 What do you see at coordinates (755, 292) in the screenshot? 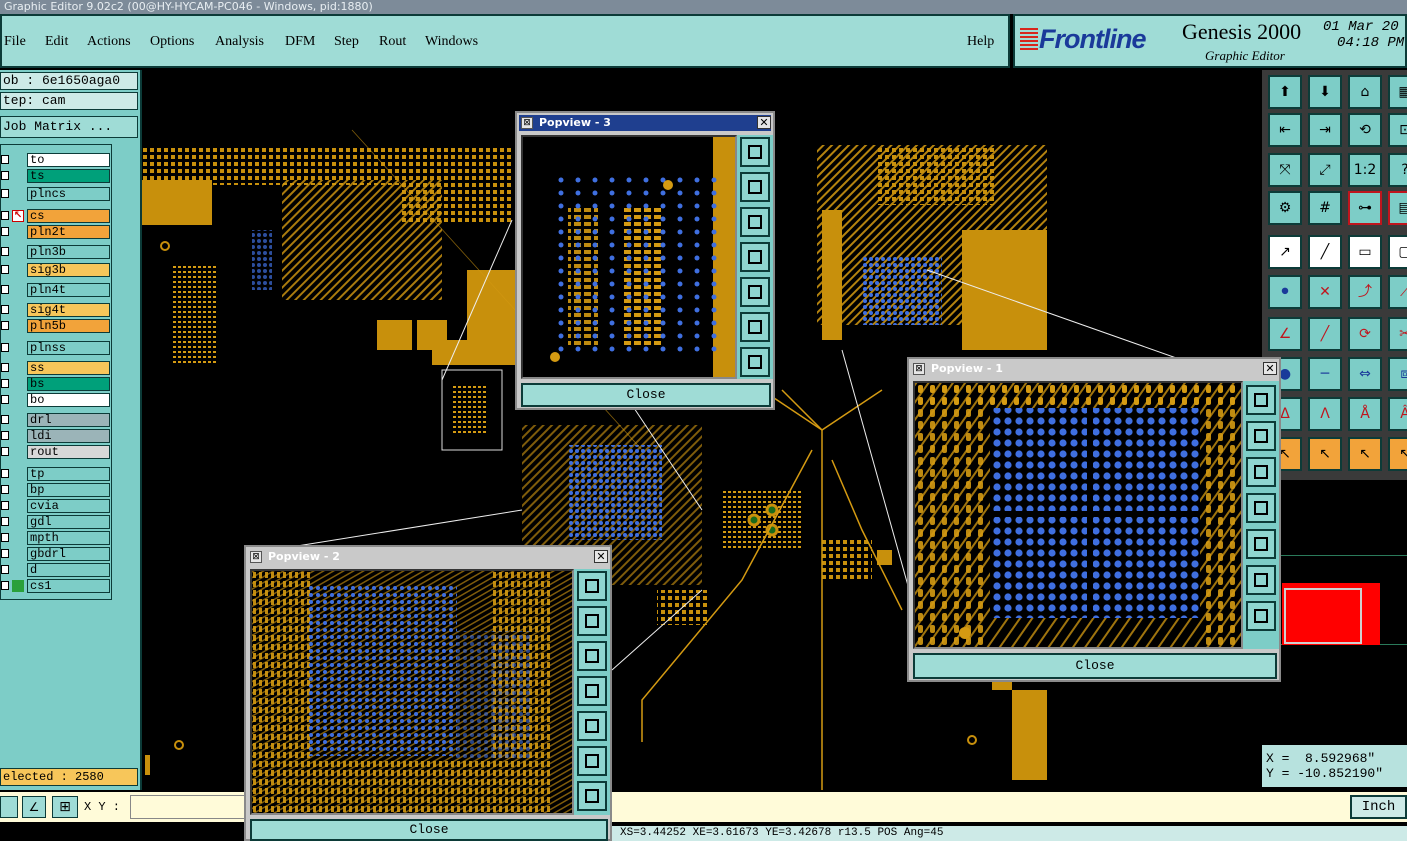
I see `pan-right-icon` at bounding box center [755, 292].